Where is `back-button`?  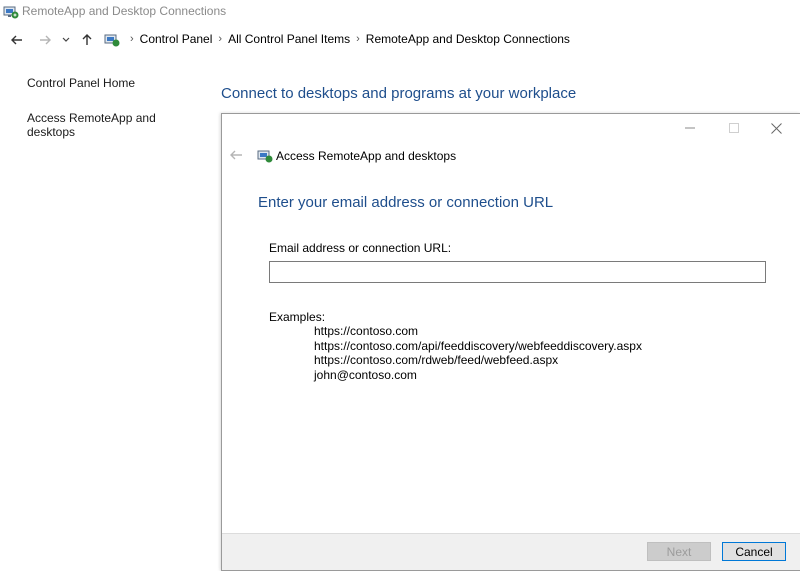 back-button is located at coordinates (17, 40).